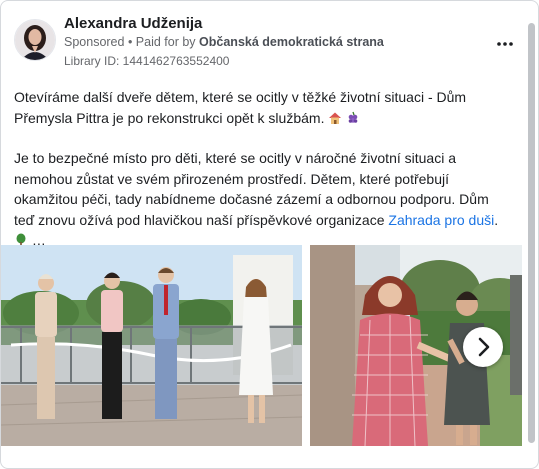 This screenshot has width=539, height=469. Describe the element at coordinates (133, 23) in the screenshot. I see `author-name: Alexandra Udženija` at that location.